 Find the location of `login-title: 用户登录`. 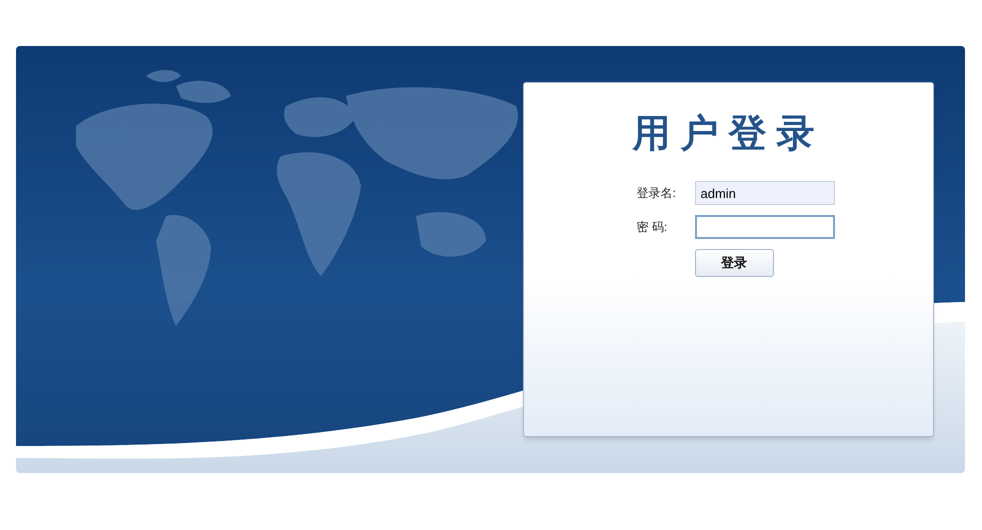

login-title: 用户登录 is located at coordinates (728, 133).